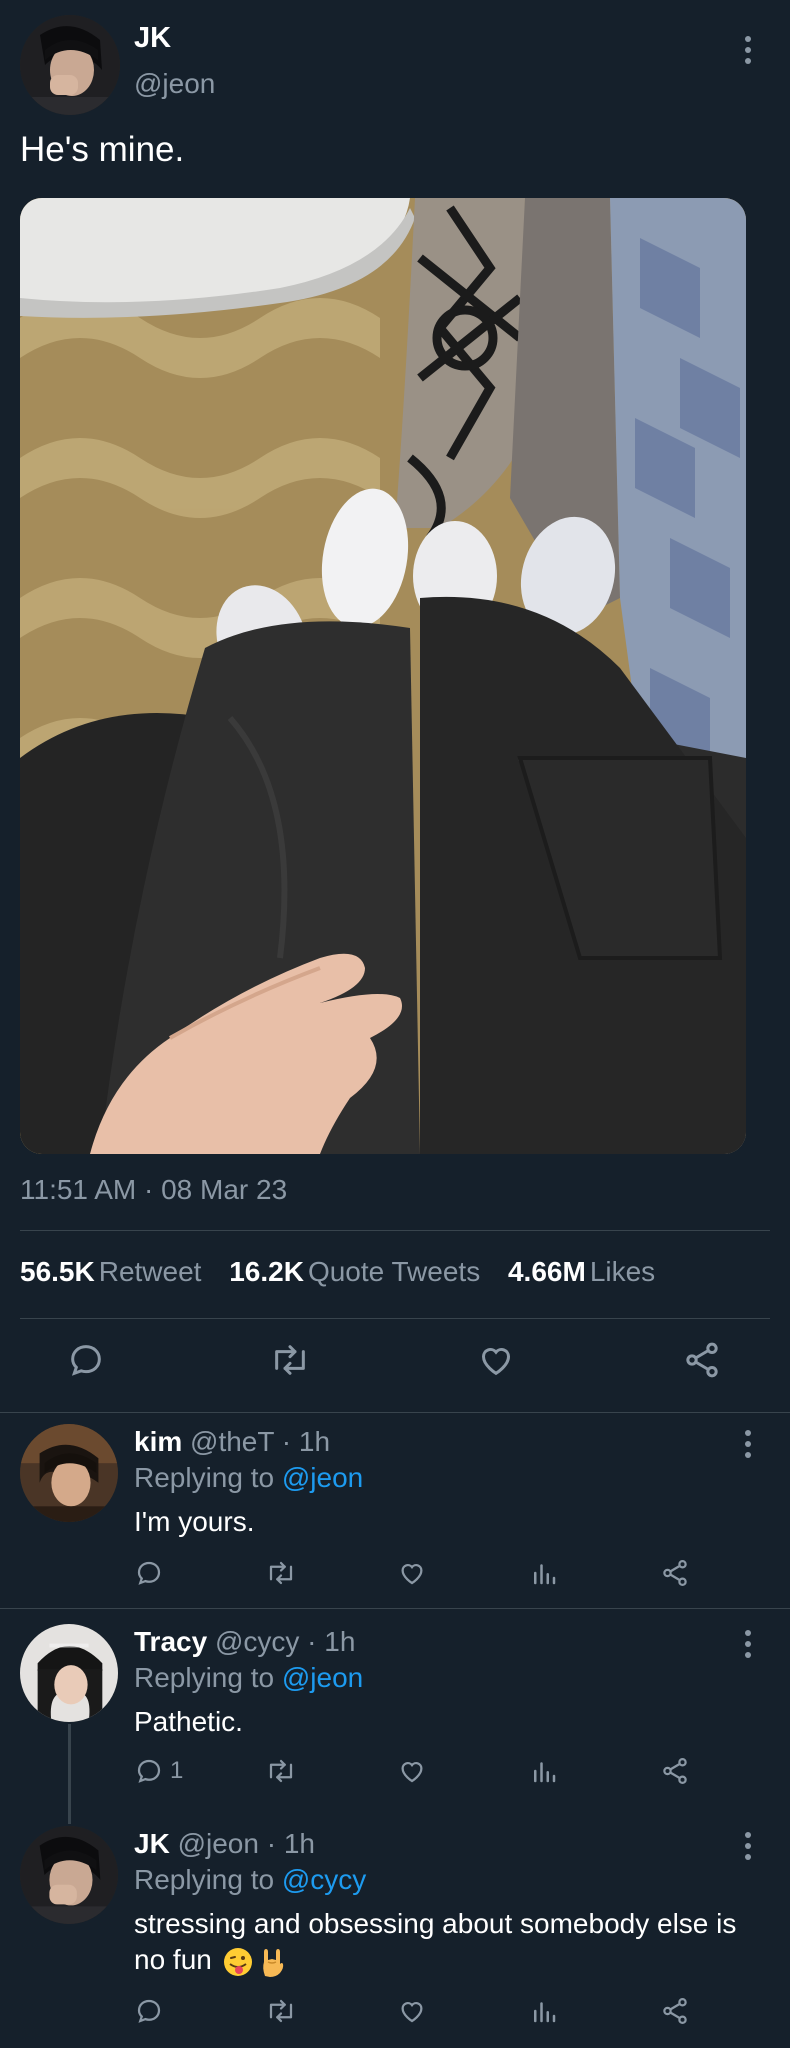 The height and width of the screenshot is (2048, 790). Describe the element at coordinates (395, 1774) in the screenshot. I see `reply-actions: 1` at that location.